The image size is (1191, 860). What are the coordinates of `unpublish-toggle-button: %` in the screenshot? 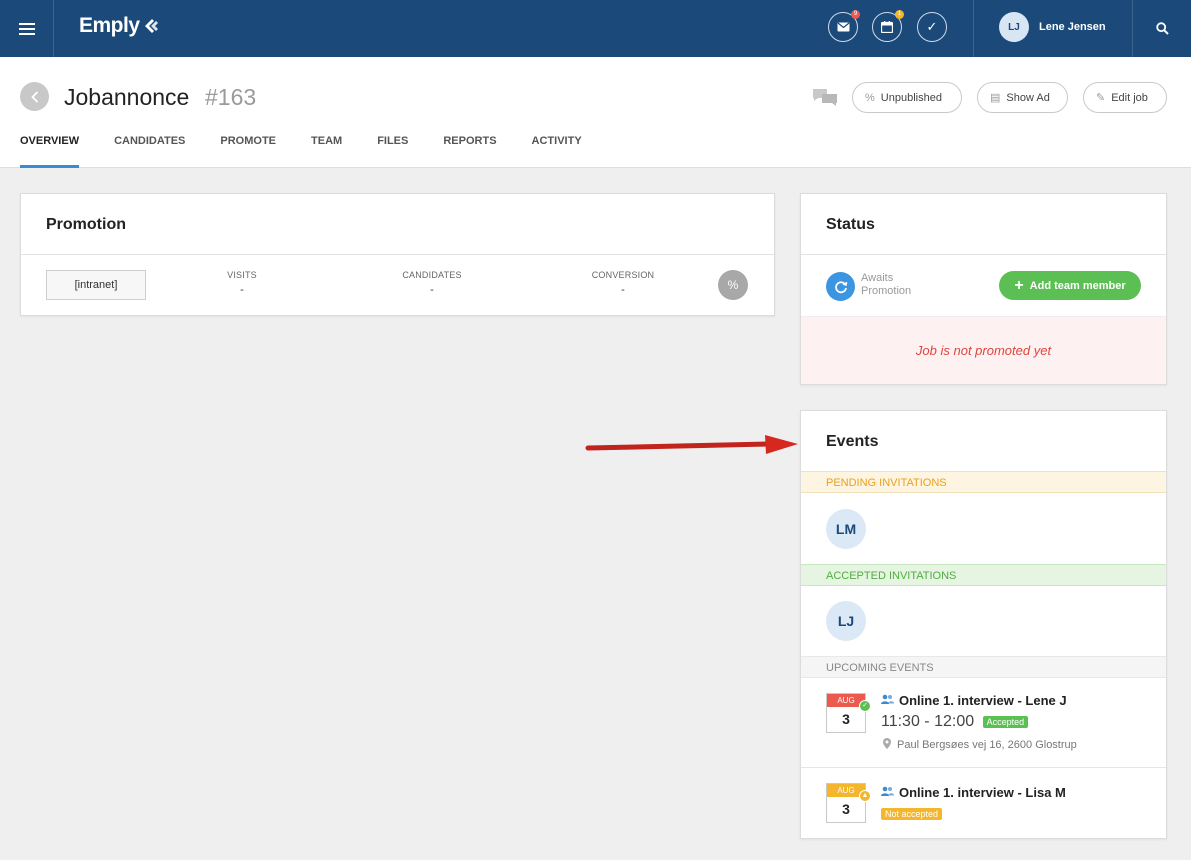 It's located at (733, 285).